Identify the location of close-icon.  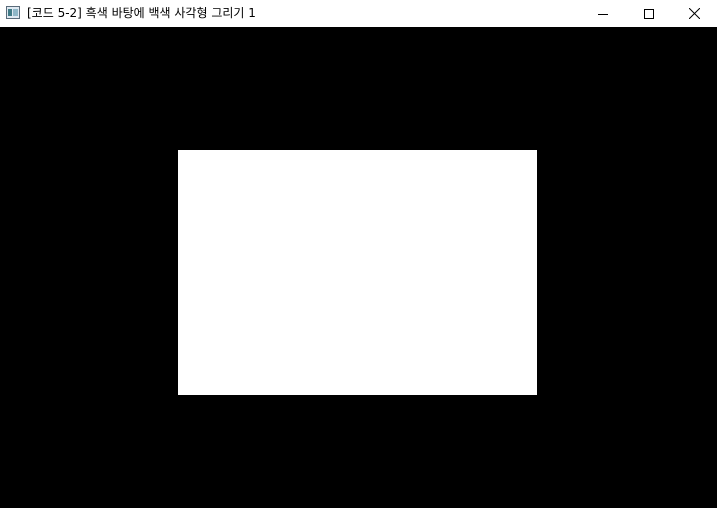
(694, 13).